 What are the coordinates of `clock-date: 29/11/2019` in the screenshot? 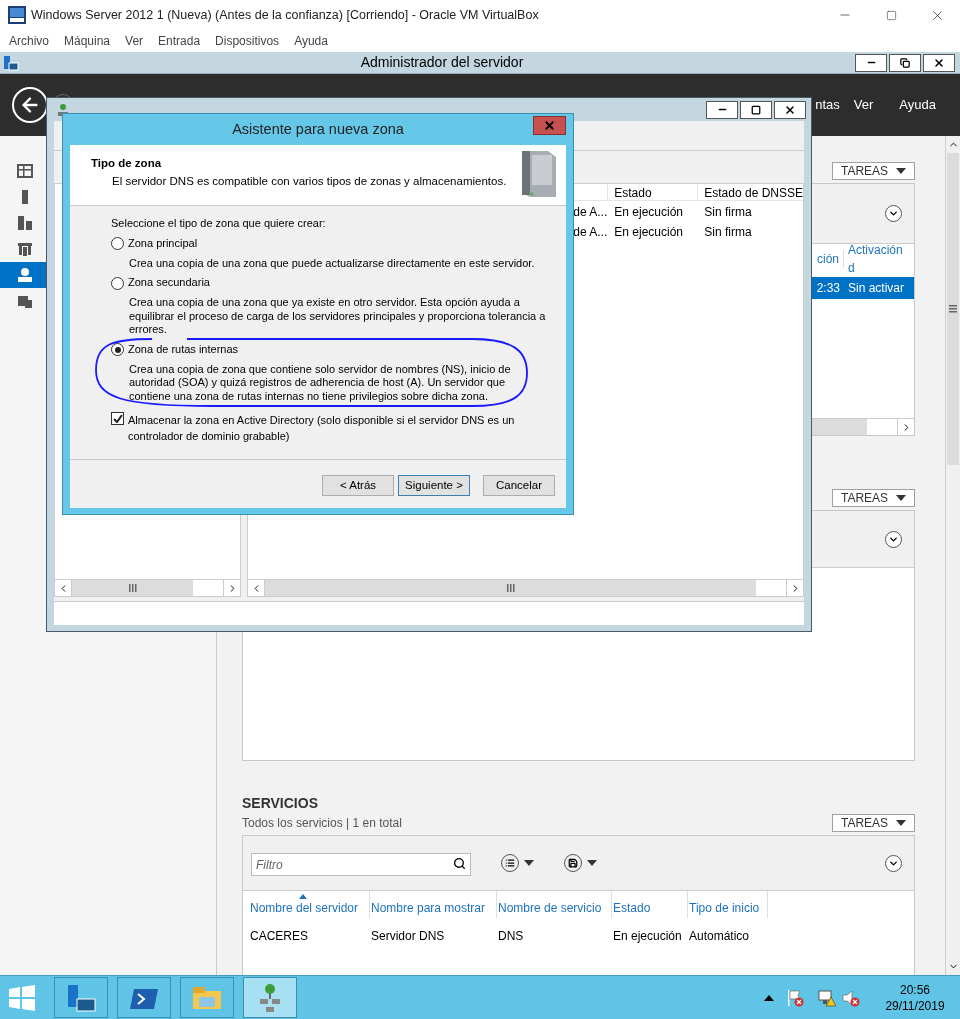 It's located at (915, 1005).